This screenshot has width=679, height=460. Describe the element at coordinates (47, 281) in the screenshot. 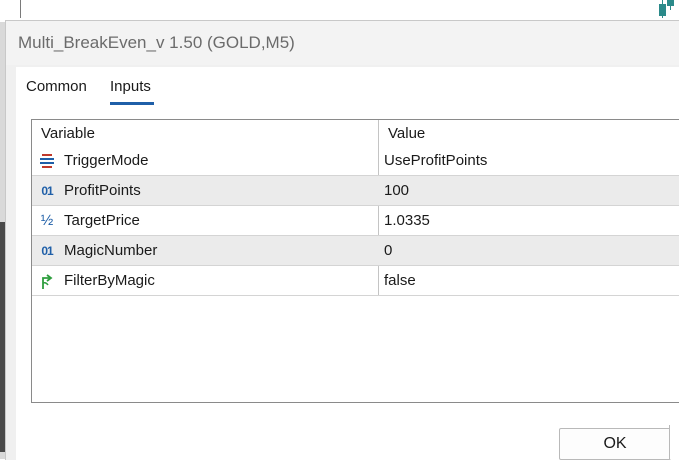

I see `bool-icon` at that location.